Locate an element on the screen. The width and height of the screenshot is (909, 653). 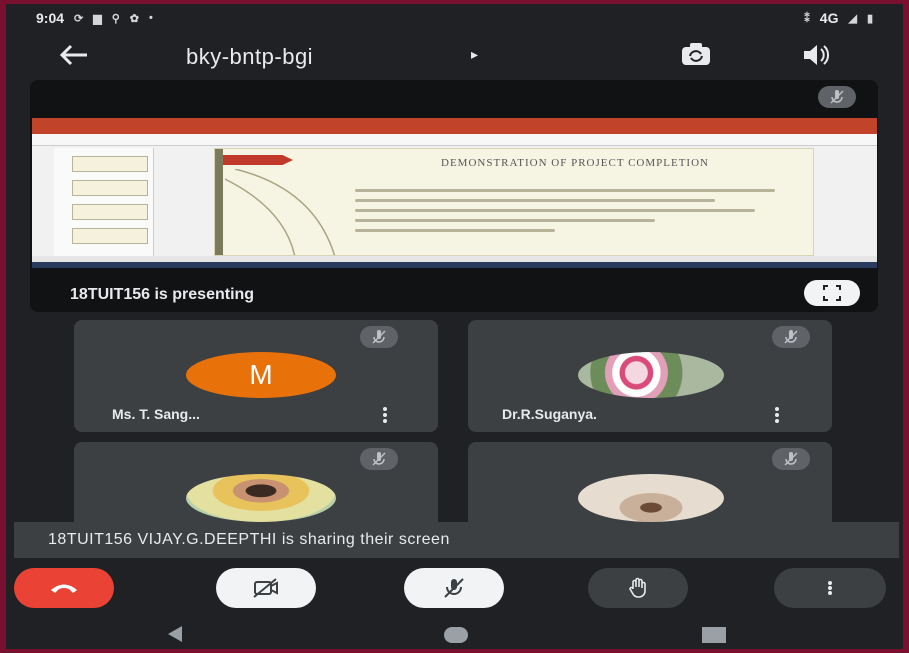
slide-accent-bar is located at coordinates (219, 202).